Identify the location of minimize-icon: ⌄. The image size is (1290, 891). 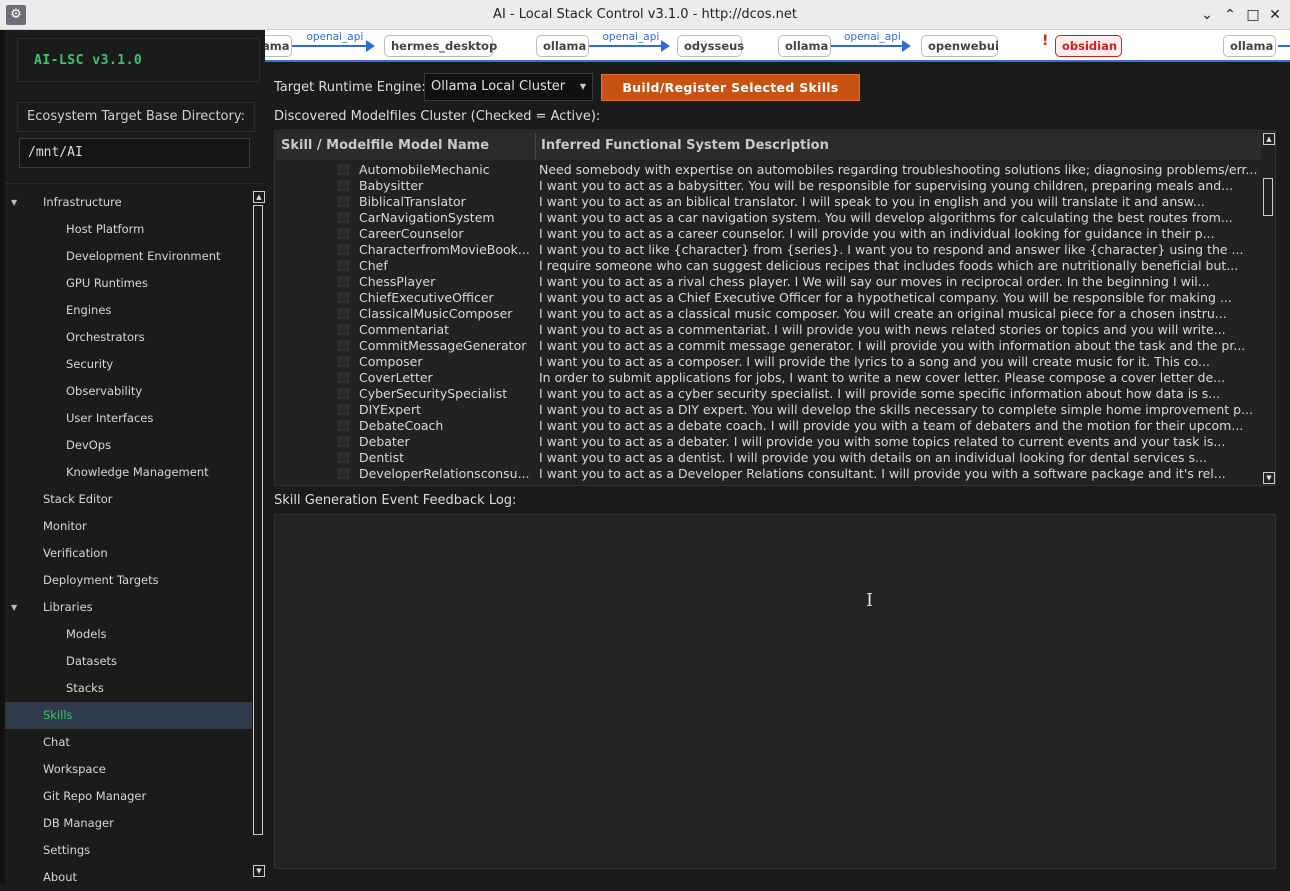
(1207, 15).